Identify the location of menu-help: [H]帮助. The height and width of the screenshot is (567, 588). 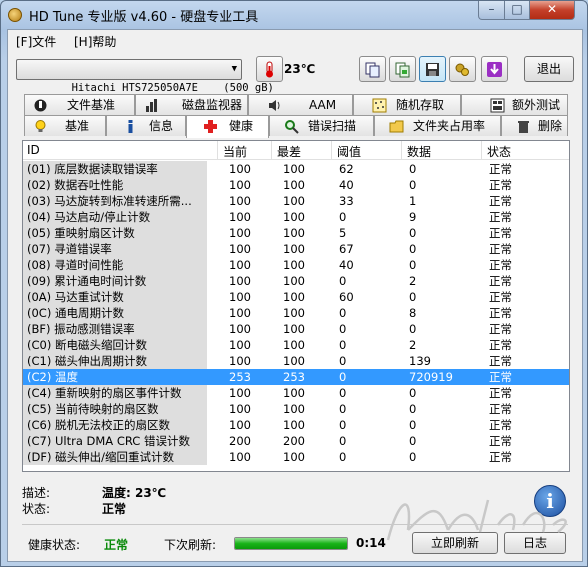
(95, 41).